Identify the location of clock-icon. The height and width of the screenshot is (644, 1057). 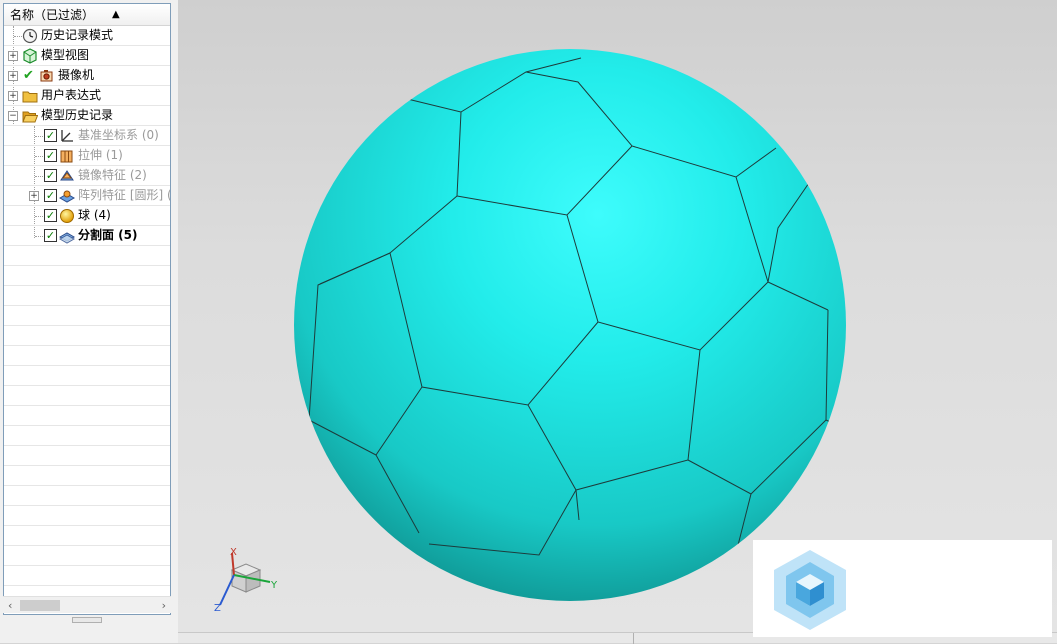
(30, 36).